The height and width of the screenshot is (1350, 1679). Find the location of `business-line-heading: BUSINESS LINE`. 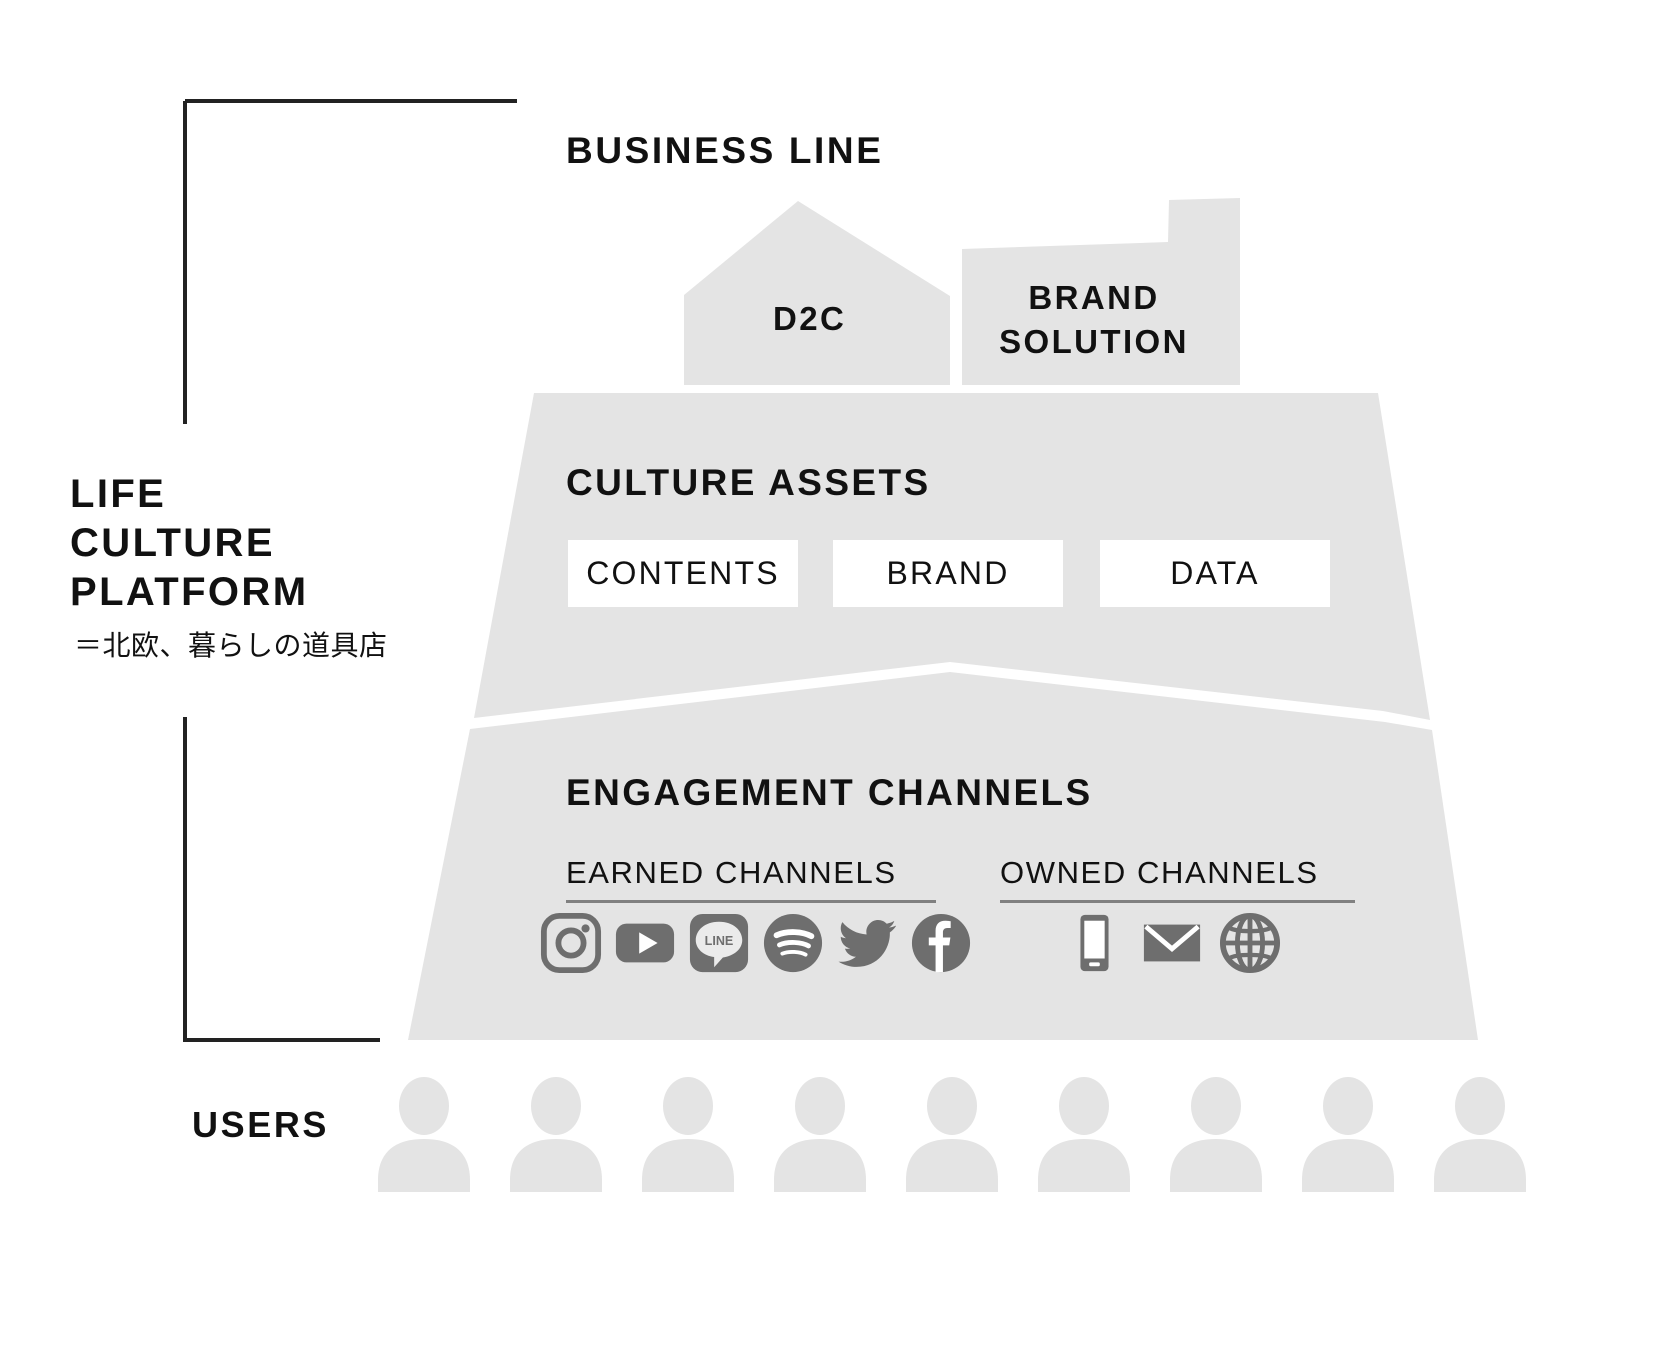

business-line-heading: BUSINESS LINE is located at coordinates (725, 150).